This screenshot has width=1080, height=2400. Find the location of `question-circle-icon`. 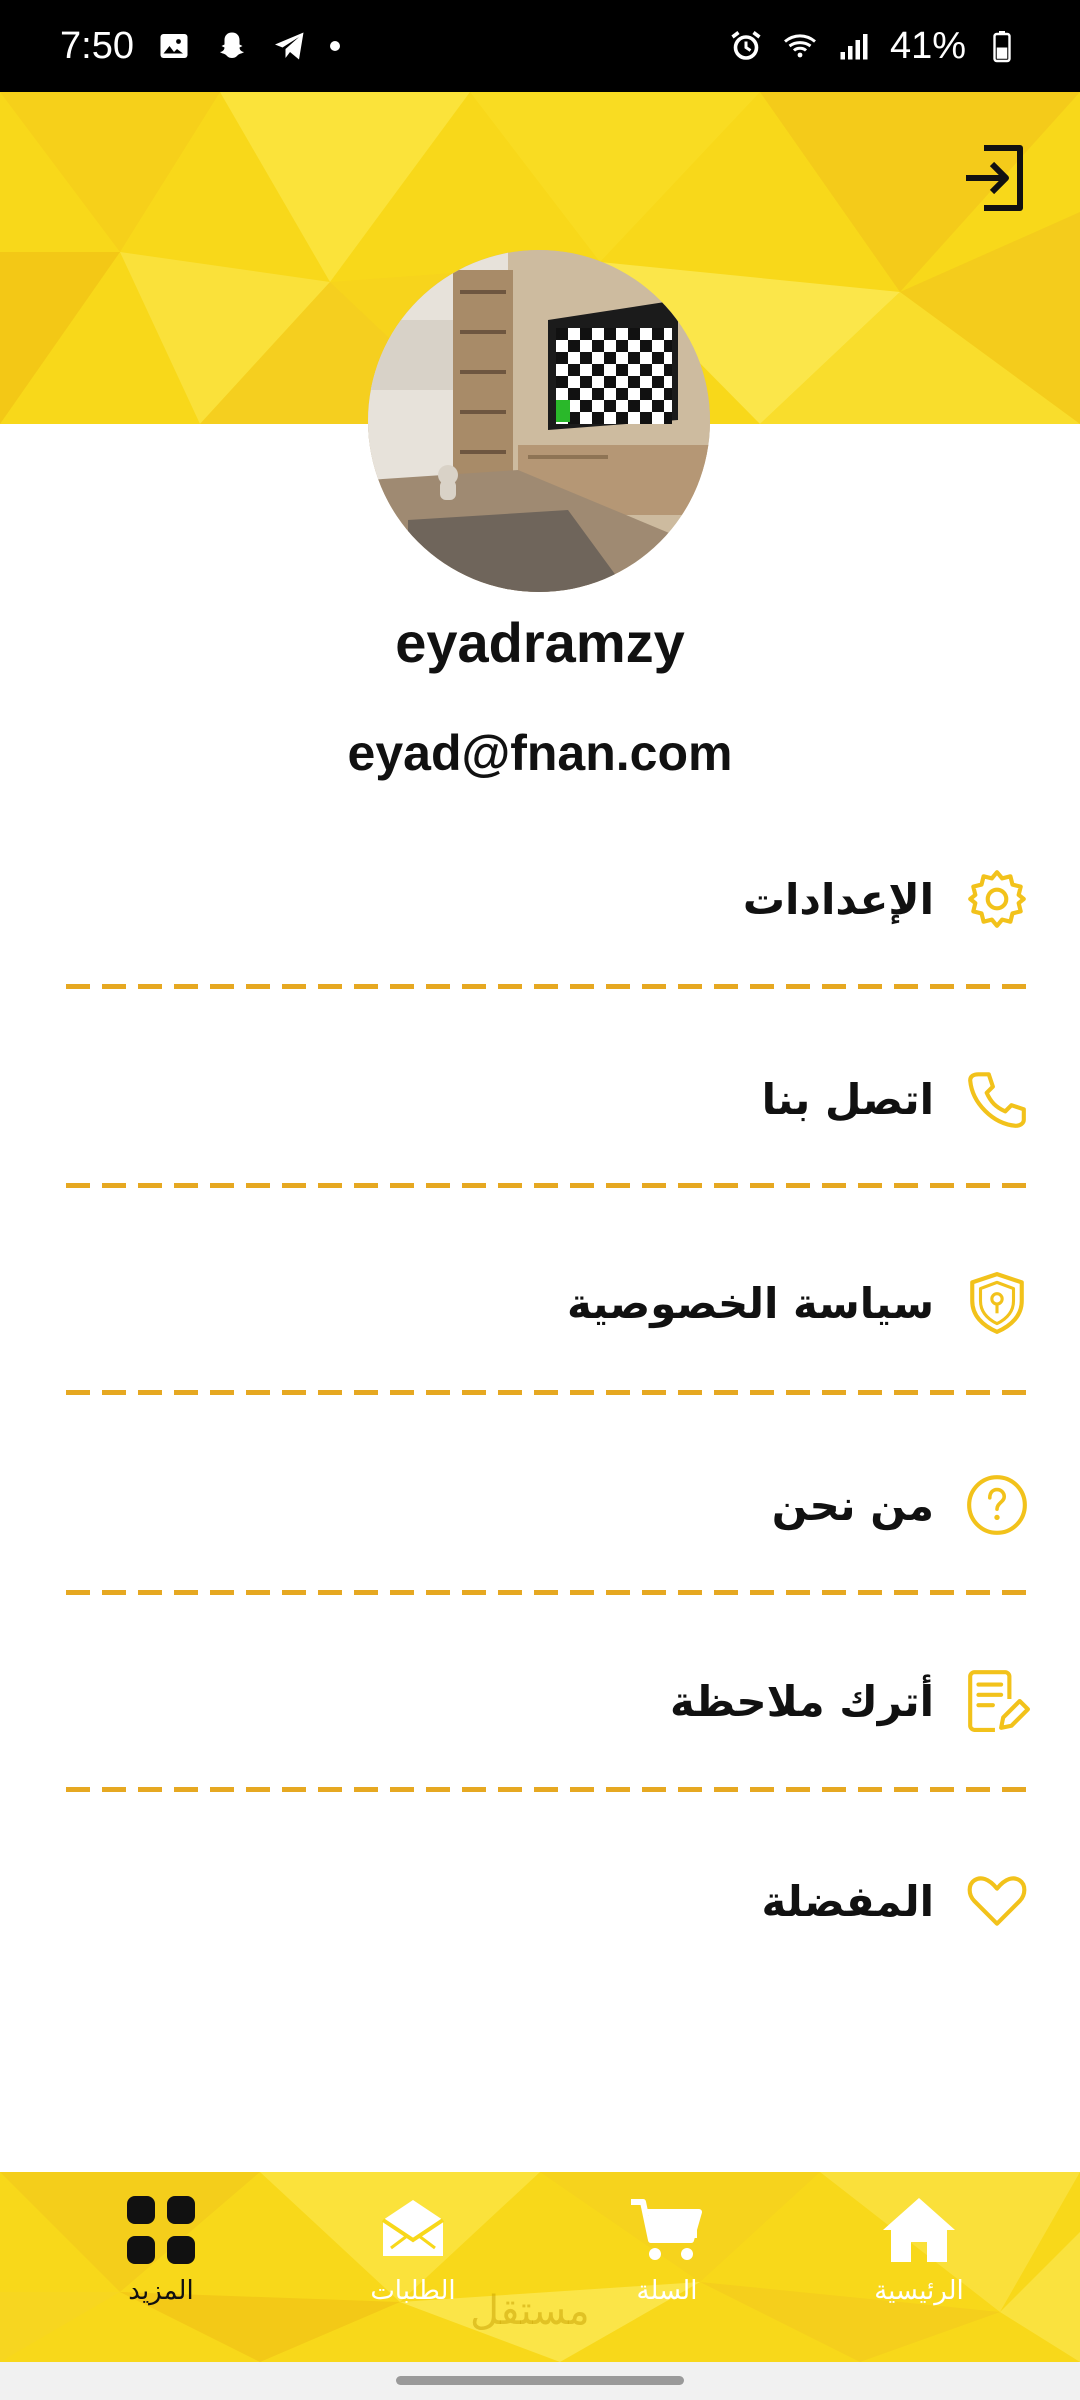

question-circle-icon is located at coordinates (997, 1505).